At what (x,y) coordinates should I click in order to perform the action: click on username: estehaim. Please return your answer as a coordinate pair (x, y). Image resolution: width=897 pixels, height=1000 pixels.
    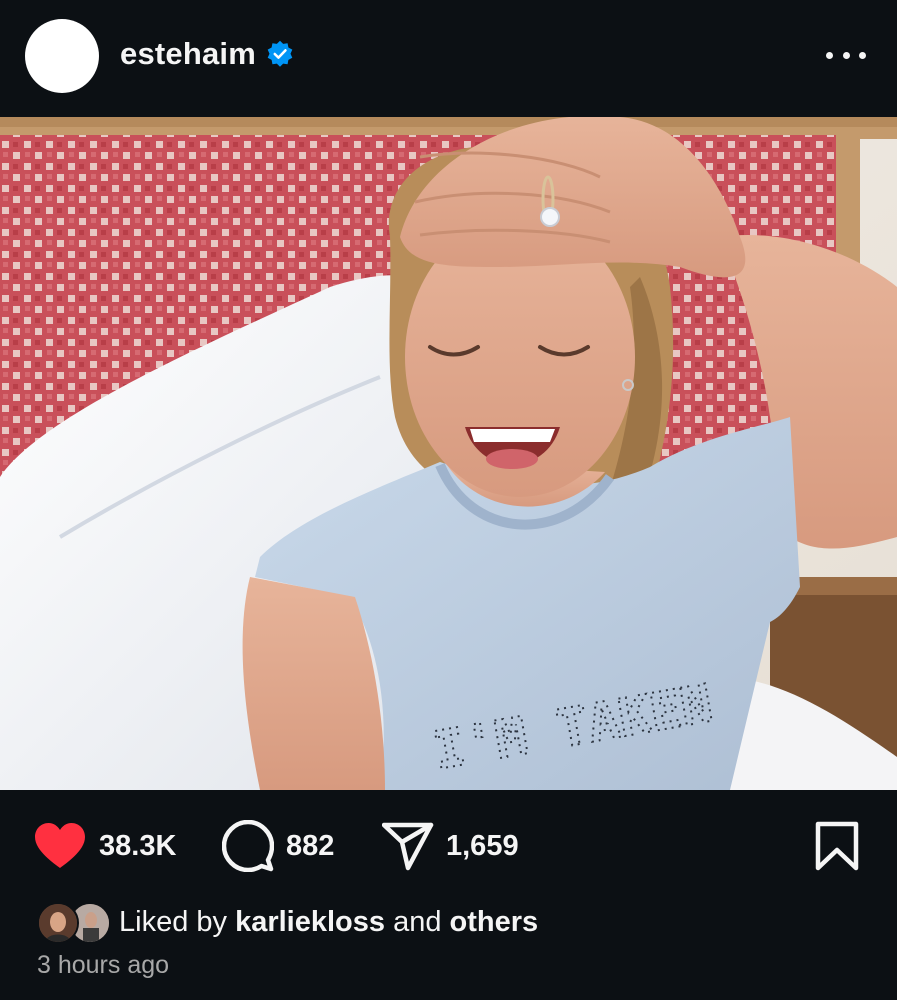
    Looking at the image, I should click on (188, 54).